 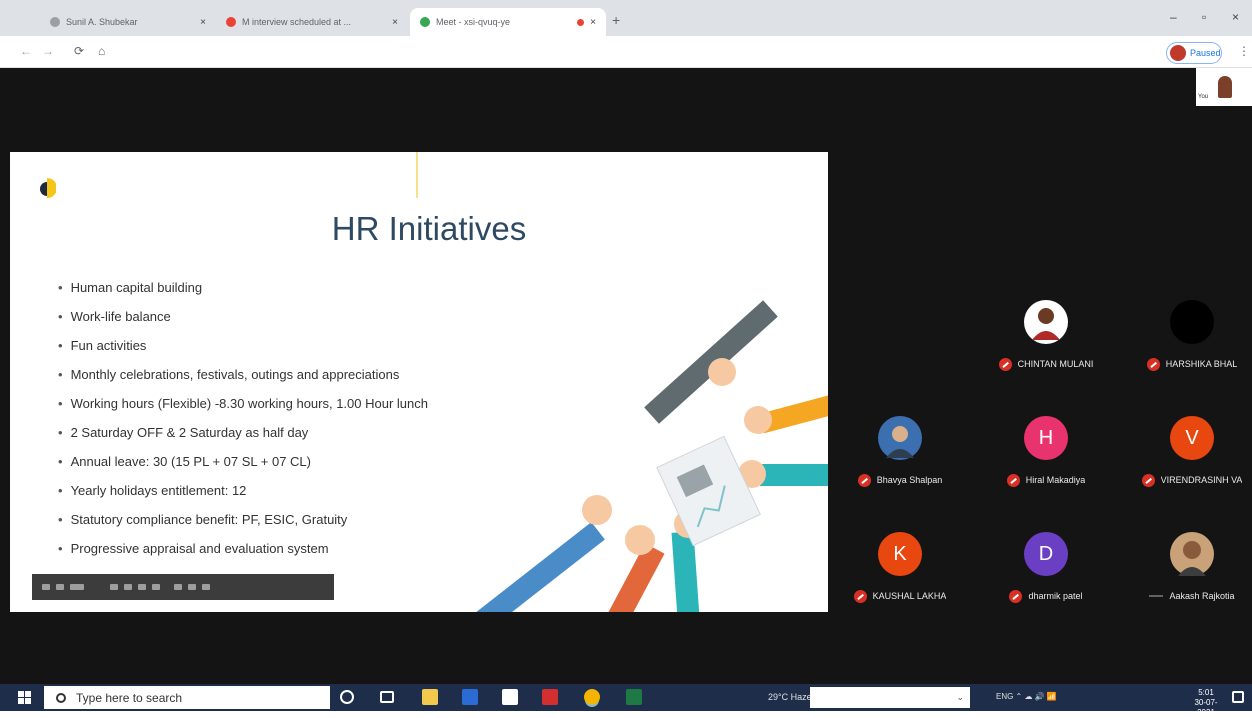 What do you see at coordinates (550, 697) in the screenshot?
I see `acrobat-icon` at bounding box center [550, 697].